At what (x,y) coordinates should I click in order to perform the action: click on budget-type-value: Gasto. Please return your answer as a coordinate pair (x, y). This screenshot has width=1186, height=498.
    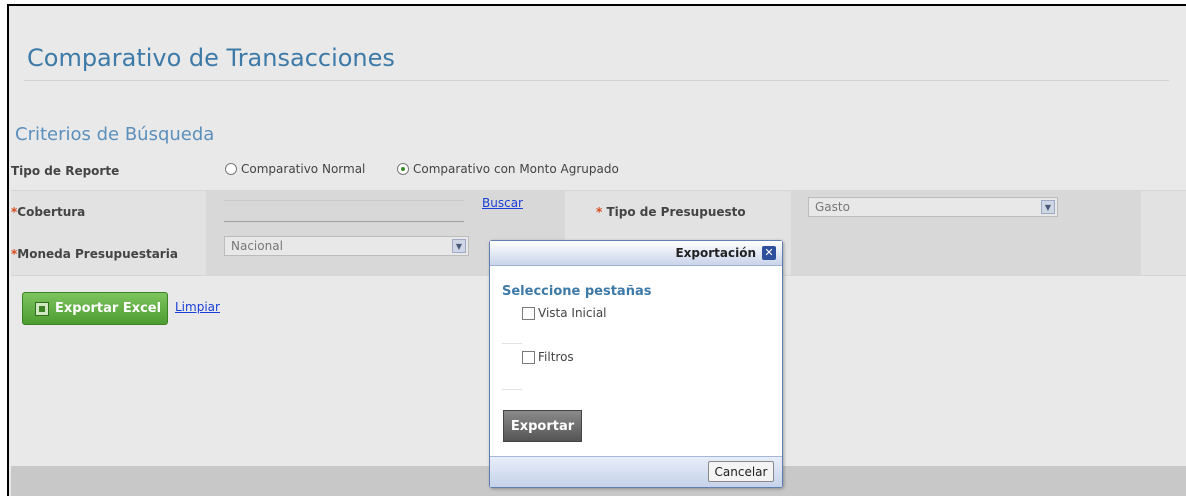
    Looking at the image, I should click on (832, 207).